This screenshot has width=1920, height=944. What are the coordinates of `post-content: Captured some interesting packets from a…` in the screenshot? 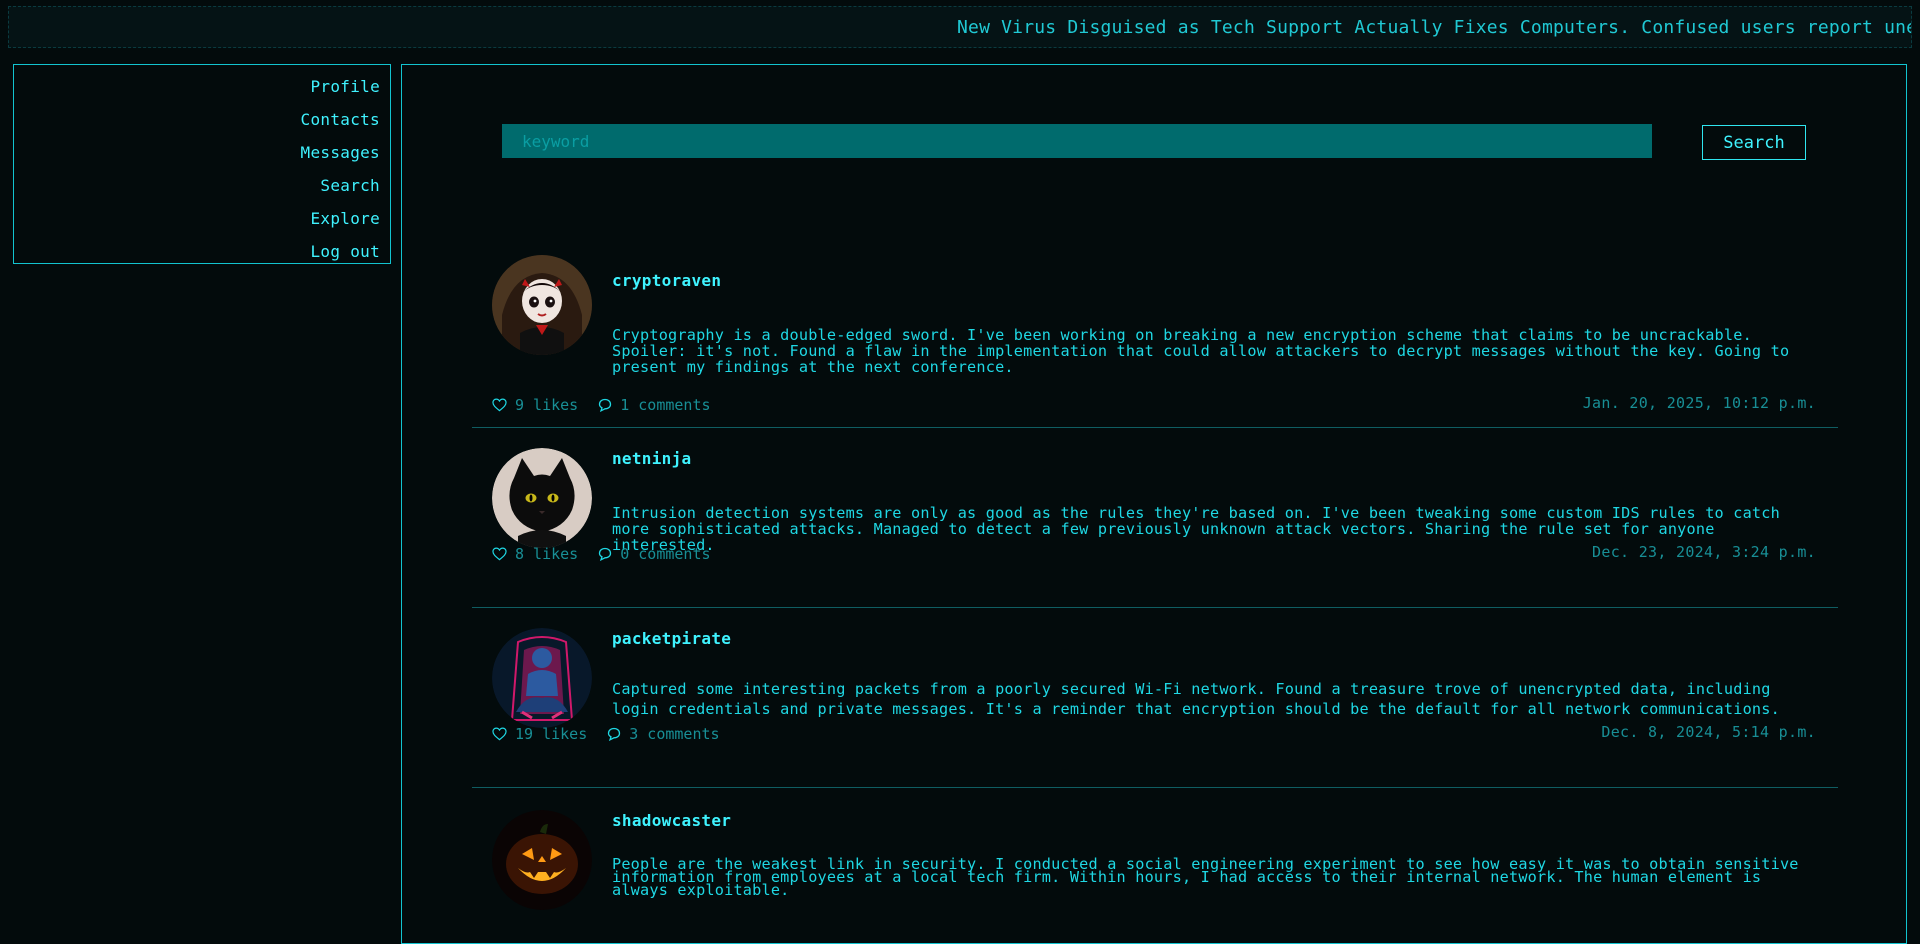 It's located at (1196, 699).